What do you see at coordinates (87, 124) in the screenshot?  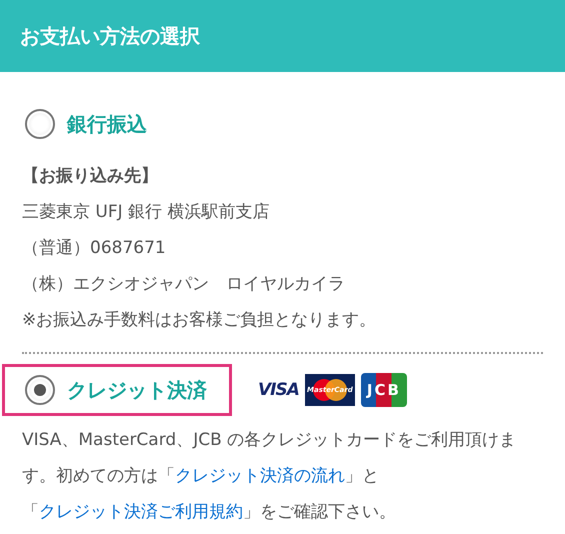 I see `payment-option: 銀行振込` at bounding box center [87, 124].